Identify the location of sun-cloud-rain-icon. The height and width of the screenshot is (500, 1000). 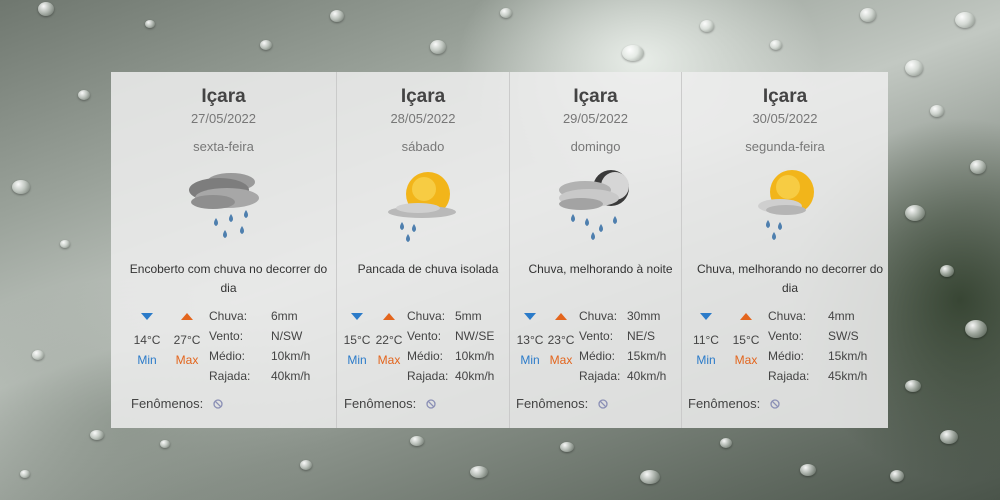
(786, 205).